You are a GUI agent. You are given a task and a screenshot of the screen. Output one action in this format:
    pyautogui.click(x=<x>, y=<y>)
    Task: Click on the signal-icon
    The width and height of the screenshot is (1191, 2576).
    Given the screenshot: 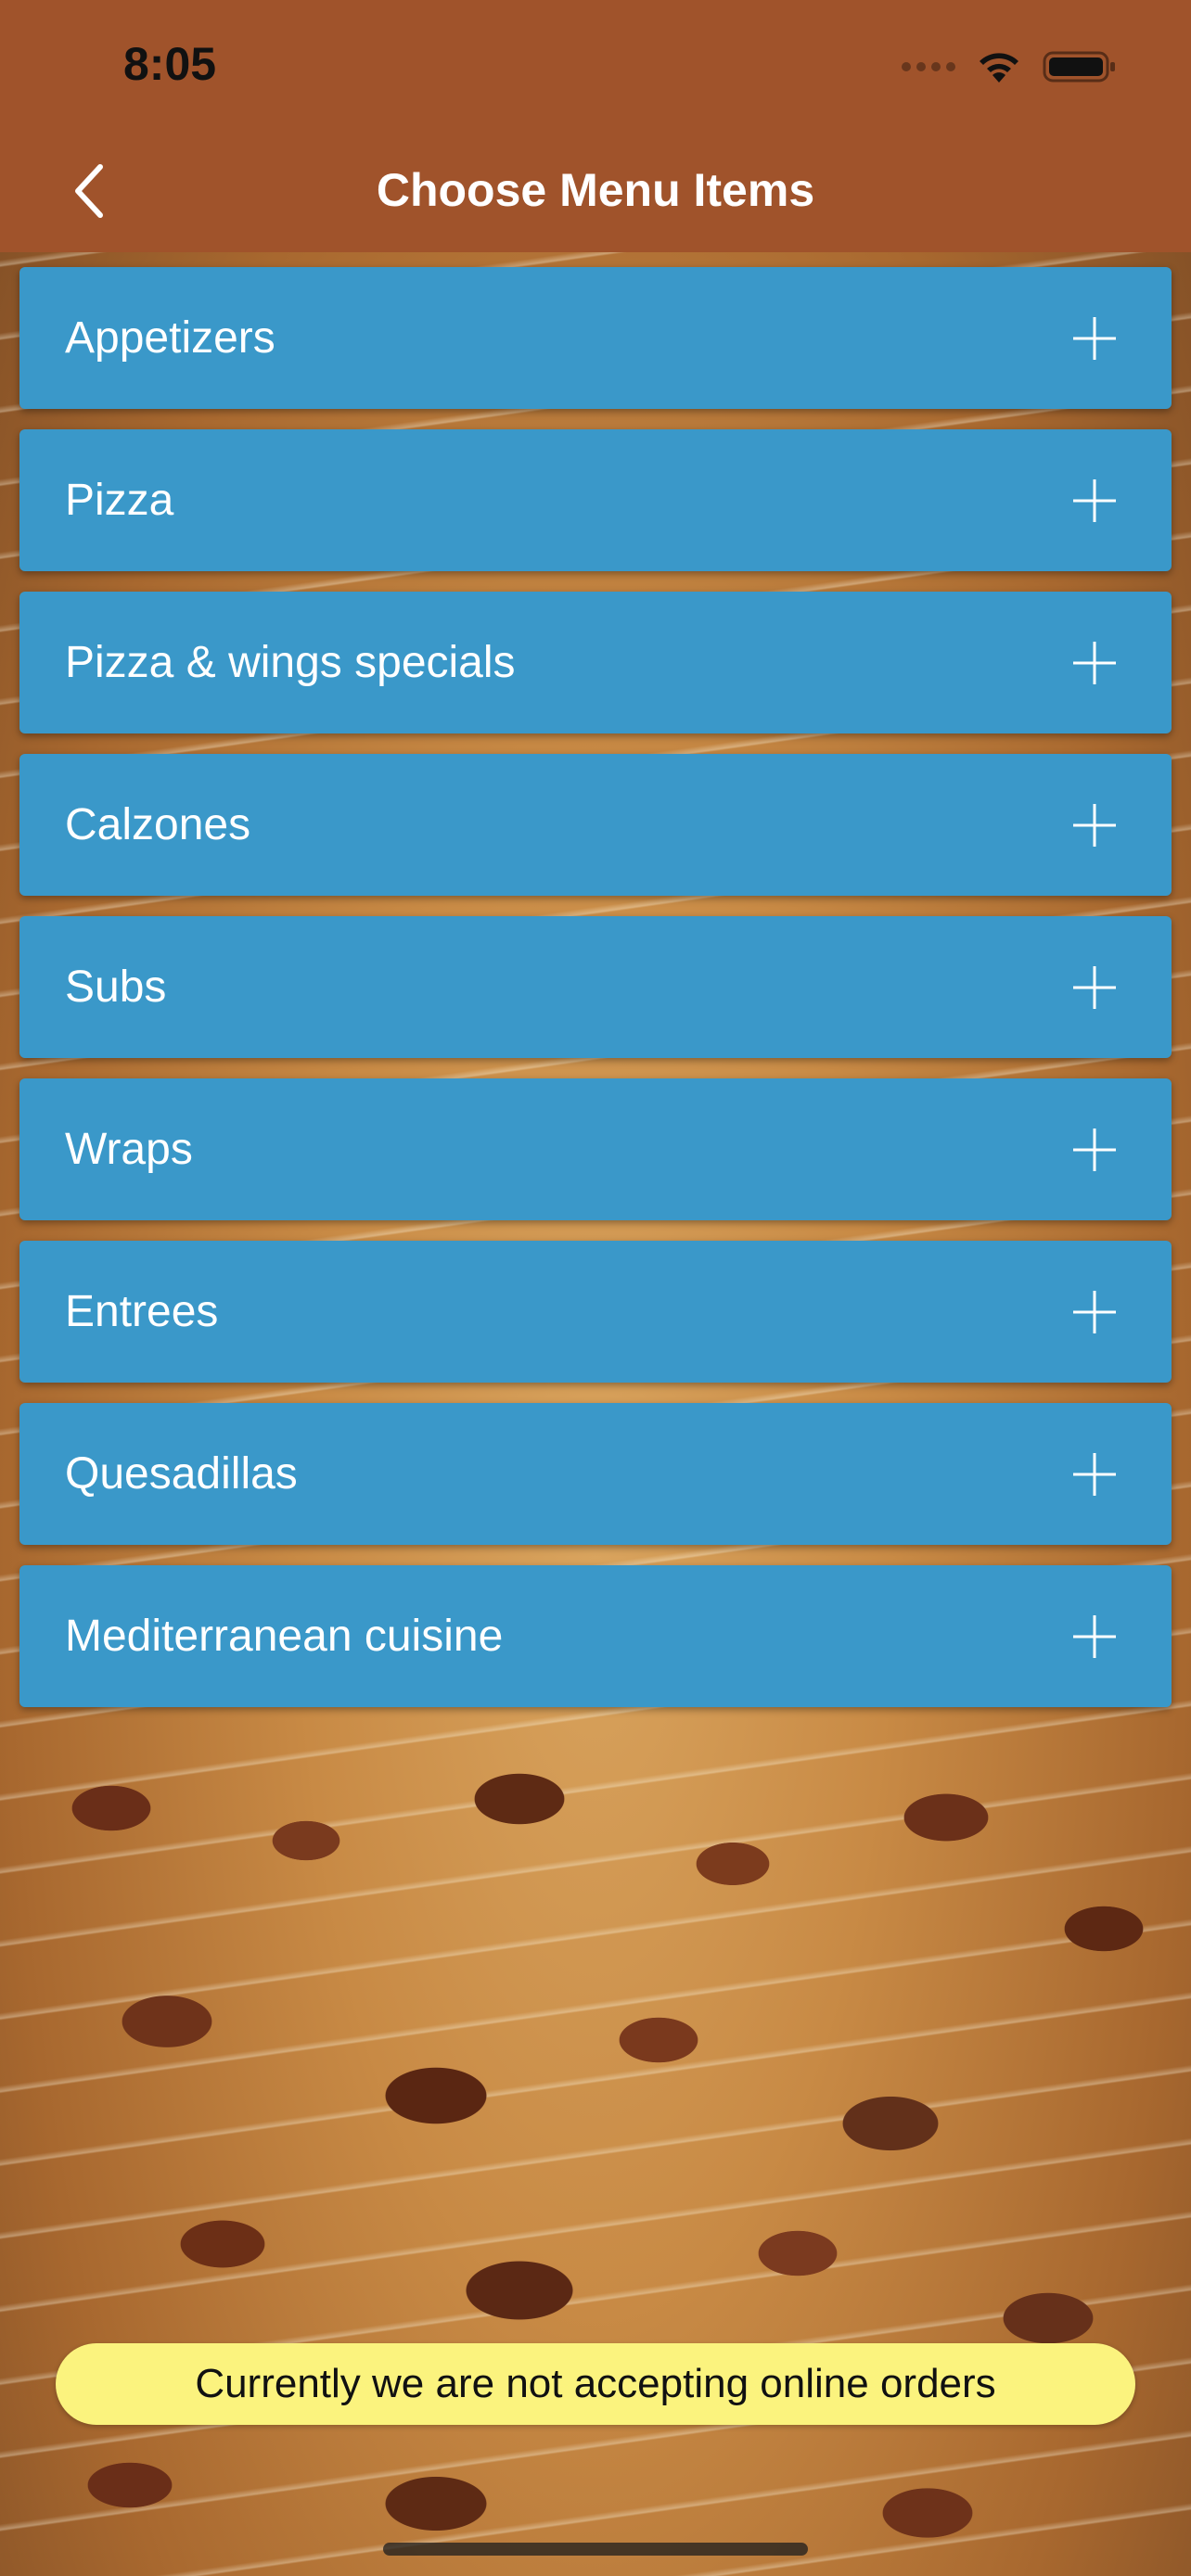 What is the action you would take?
    pyautogui.click(x=929, y=66)
    